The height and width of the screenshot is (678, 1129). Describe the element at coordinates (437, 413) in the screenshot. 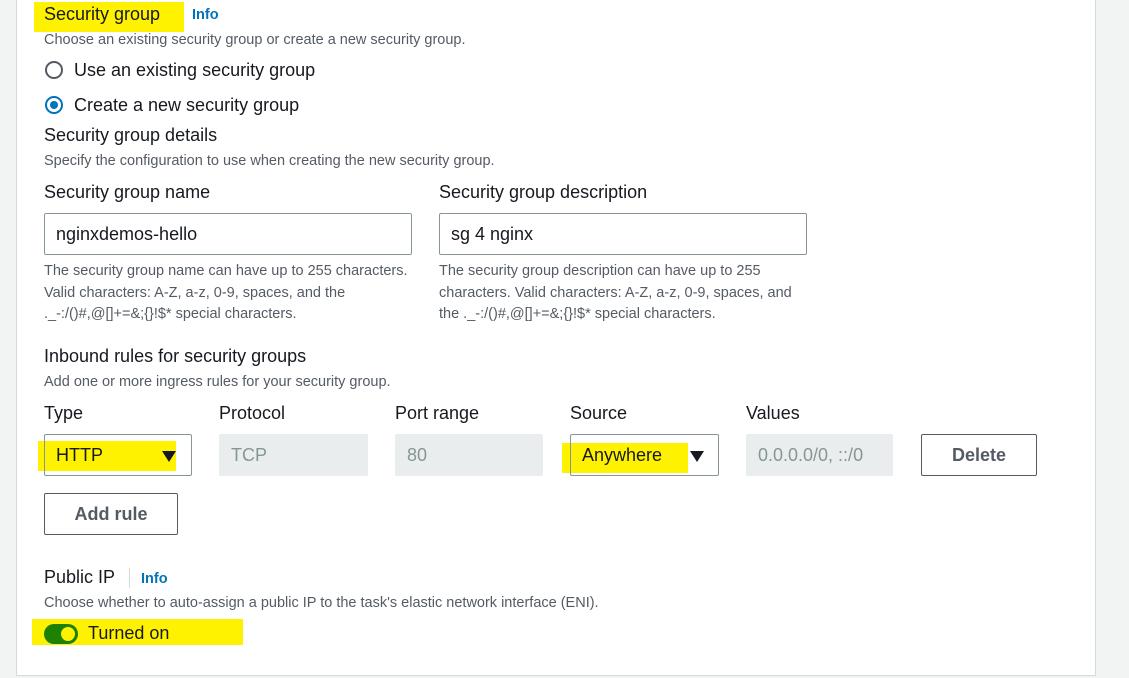

I see `column-header-port-range: Port range` at that location.